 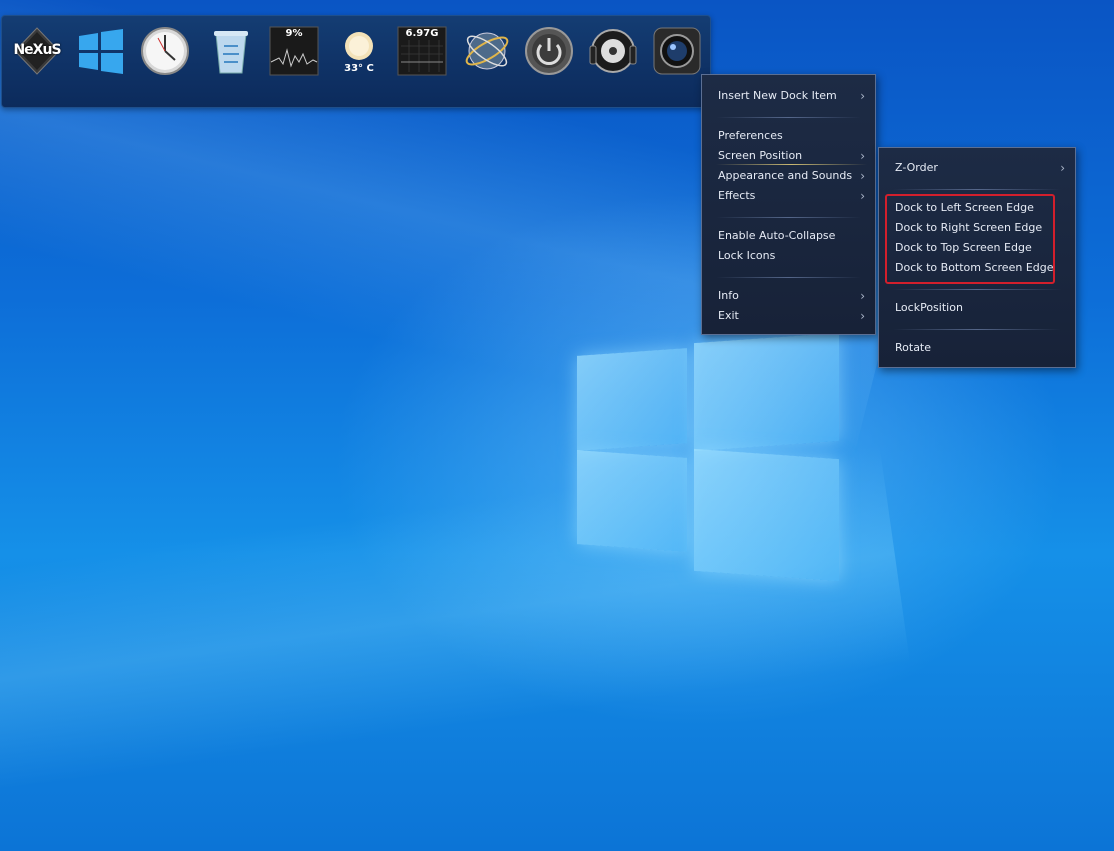 I want to click on menu-item-effects: Effects ›, so click(x=788, y=196).